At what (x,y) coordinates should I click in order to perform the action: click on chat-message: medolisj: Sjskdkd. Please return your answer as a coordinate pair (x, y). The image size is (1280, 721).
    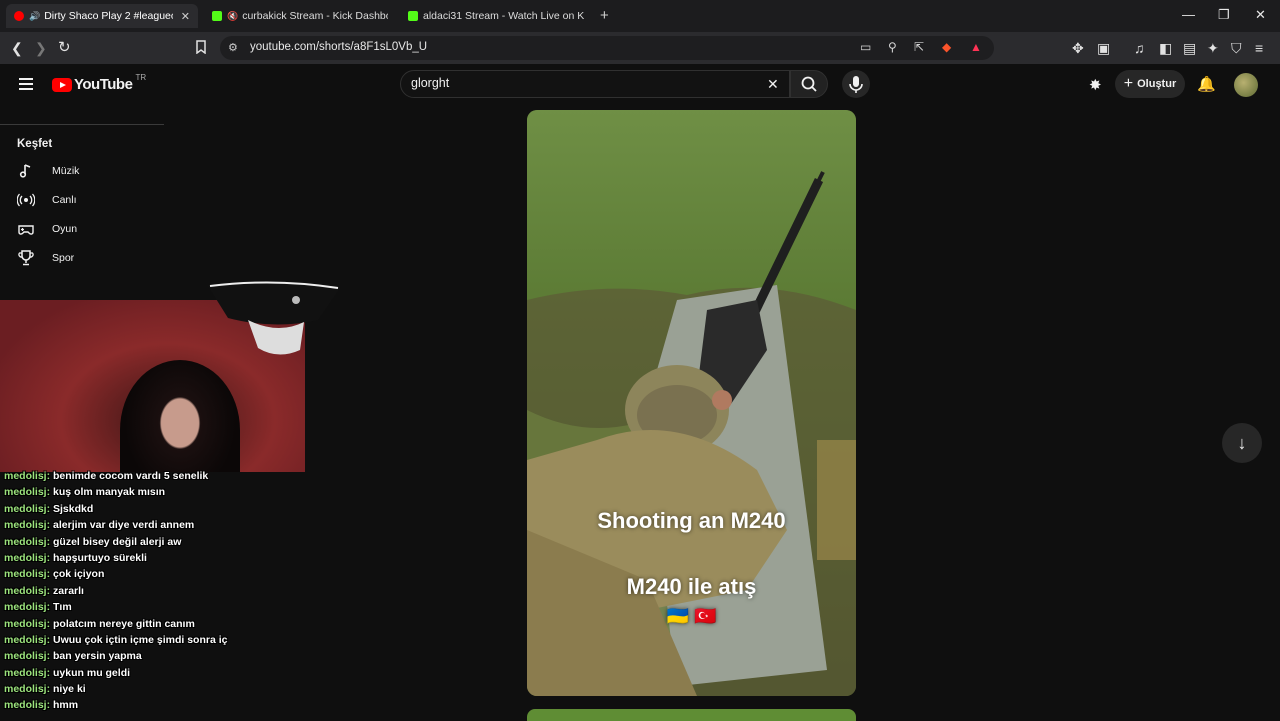
    Looking at the image, I should click on (49, 508).